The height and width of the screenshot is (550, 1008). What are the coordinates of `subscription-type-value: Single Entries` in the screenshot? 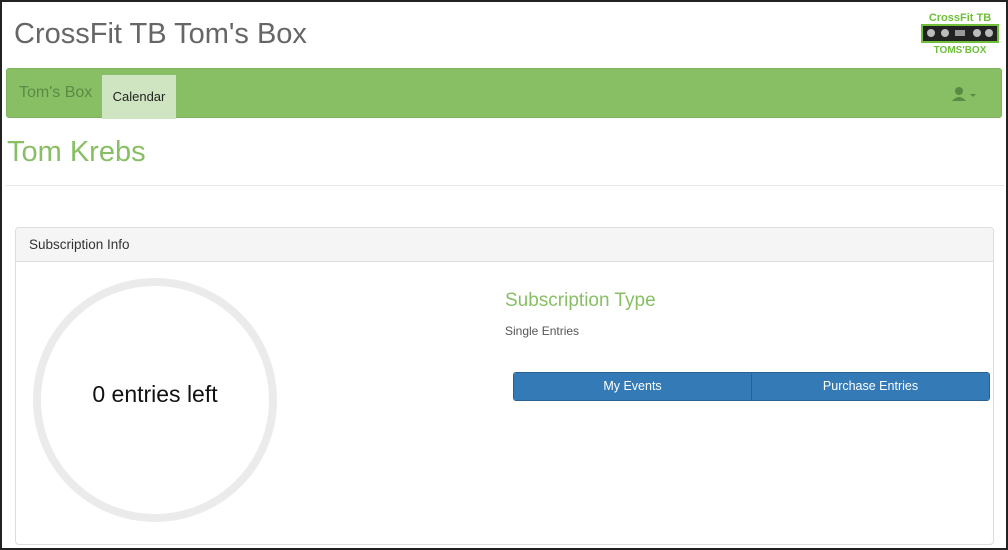 It's located at (542, 331).